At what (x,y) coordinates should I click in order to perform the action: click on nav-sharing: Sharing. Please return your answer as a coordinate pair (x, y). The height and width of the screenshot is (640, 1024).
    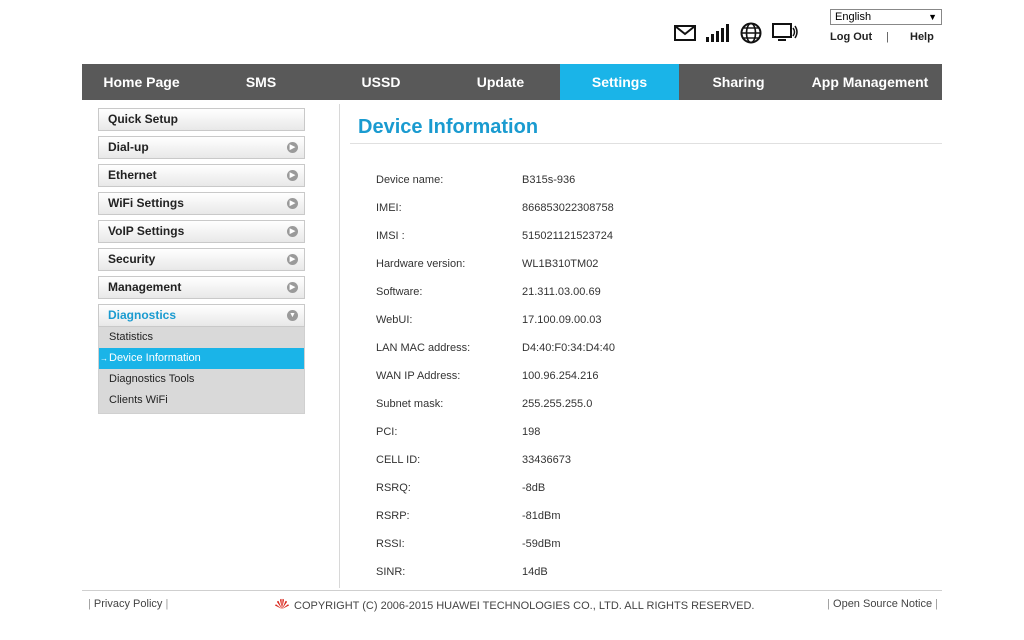
    Looking at the image, I should click on (738, 82).